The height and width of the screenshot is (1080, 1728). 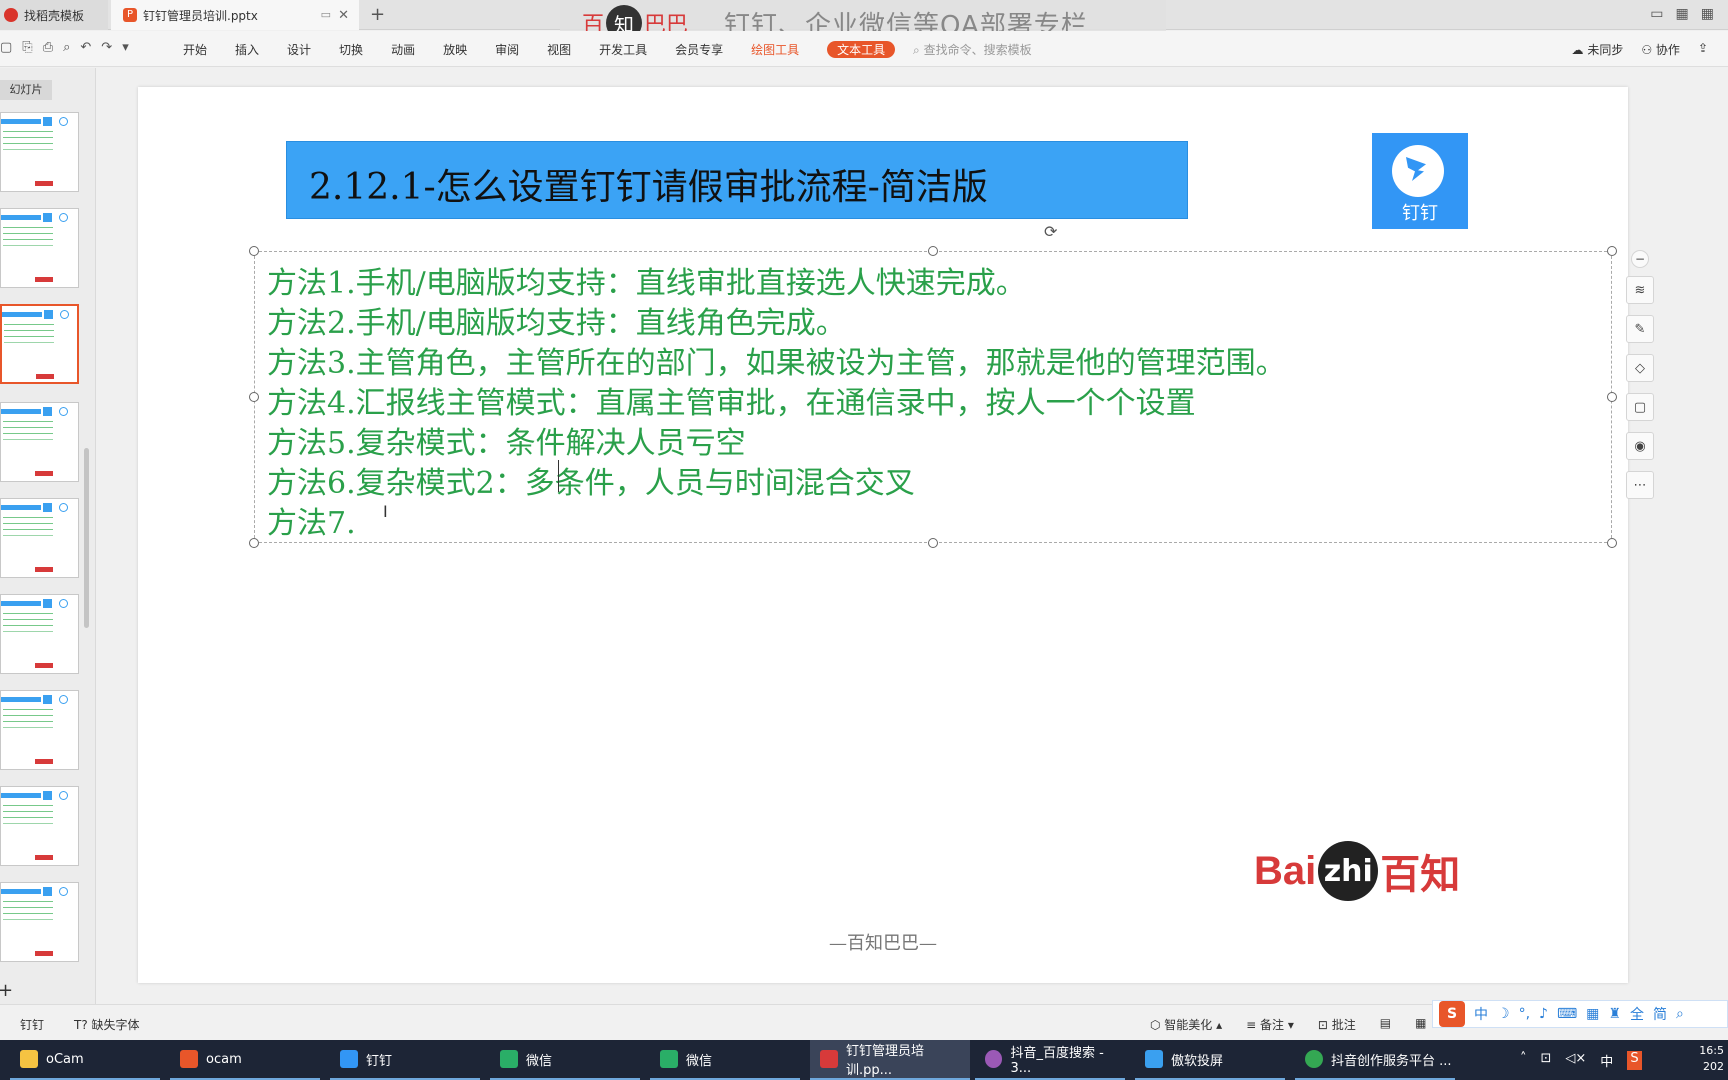 I want to click on tray-lang: 中, so click(x=1606, y=1060).